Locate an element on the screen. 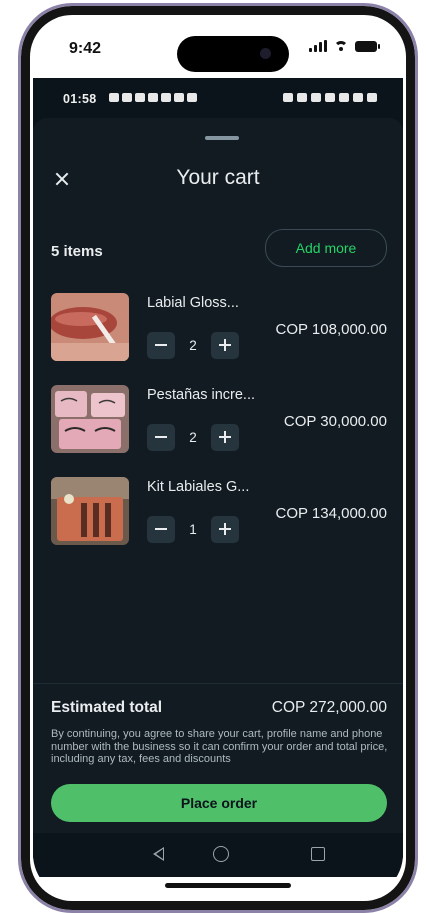  ios-status-bar: 9:42 is located at coordinates (218, 48).